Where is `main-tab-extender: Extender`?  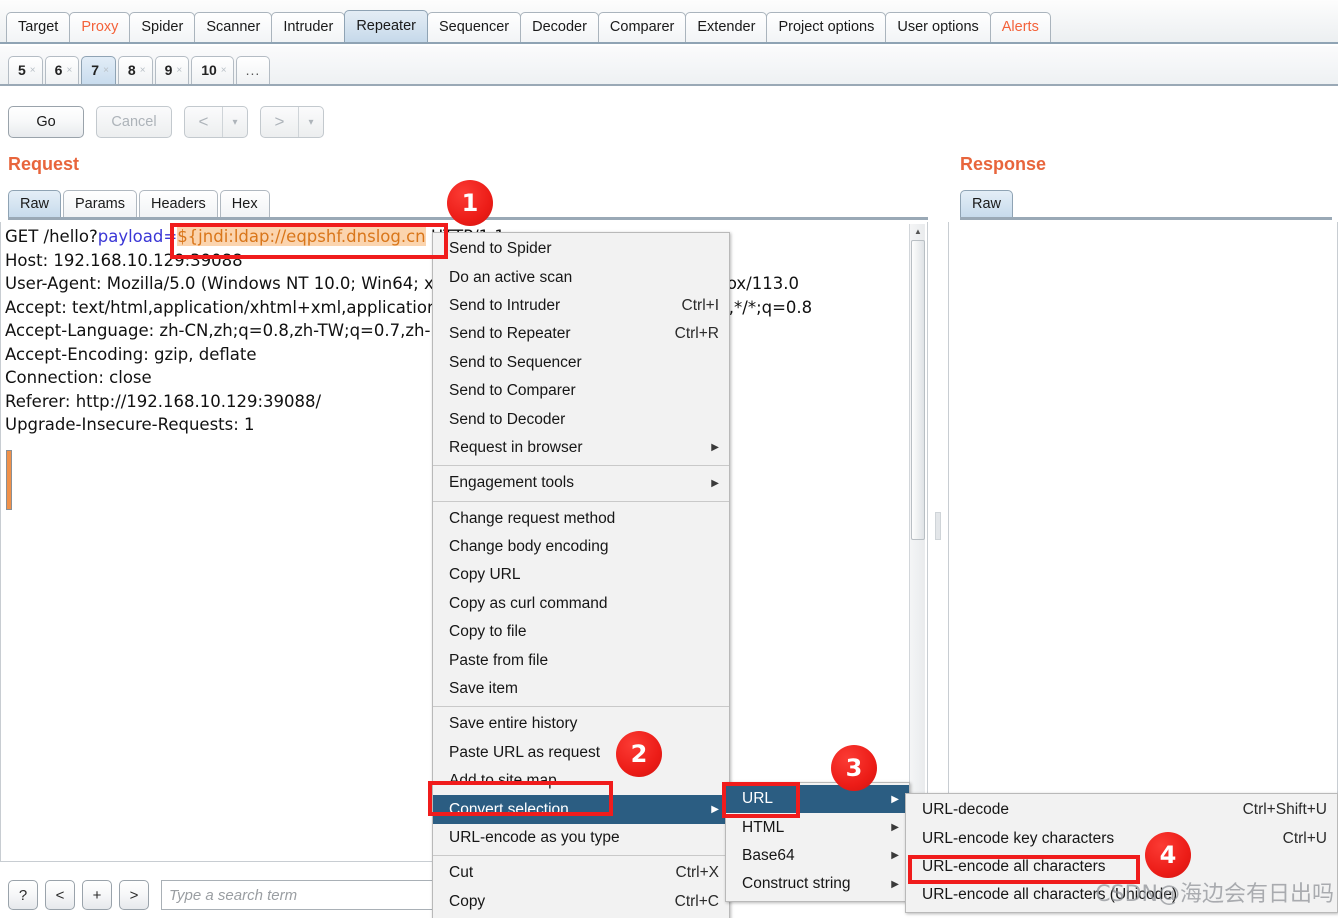 main-tab-extender: Extender is located at coordinates (726, 27).